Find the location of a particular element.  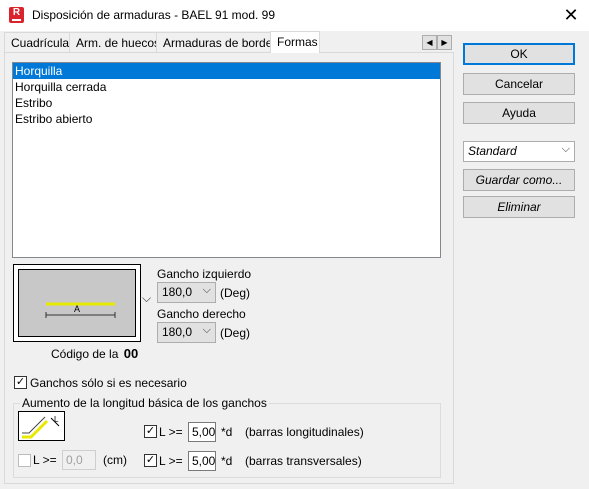

length-cm-label: L >= is located at coordinates (45, 460).